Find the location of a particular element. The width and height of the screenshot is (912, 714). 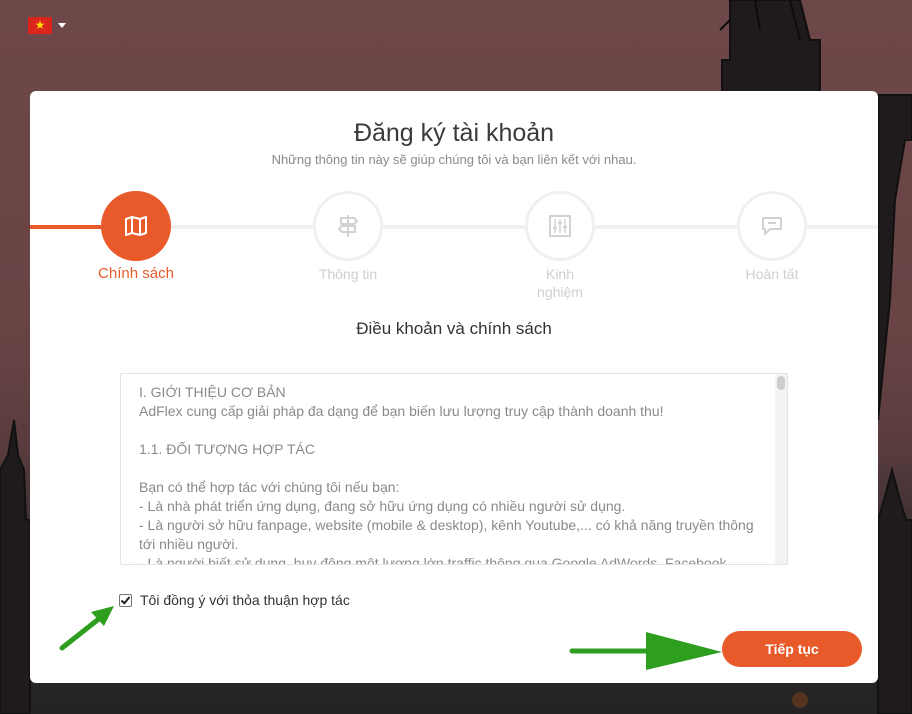

agreement-row: Tôi đồng ý với thỏa thuận hợp tác is located at coordinates (234, 600).